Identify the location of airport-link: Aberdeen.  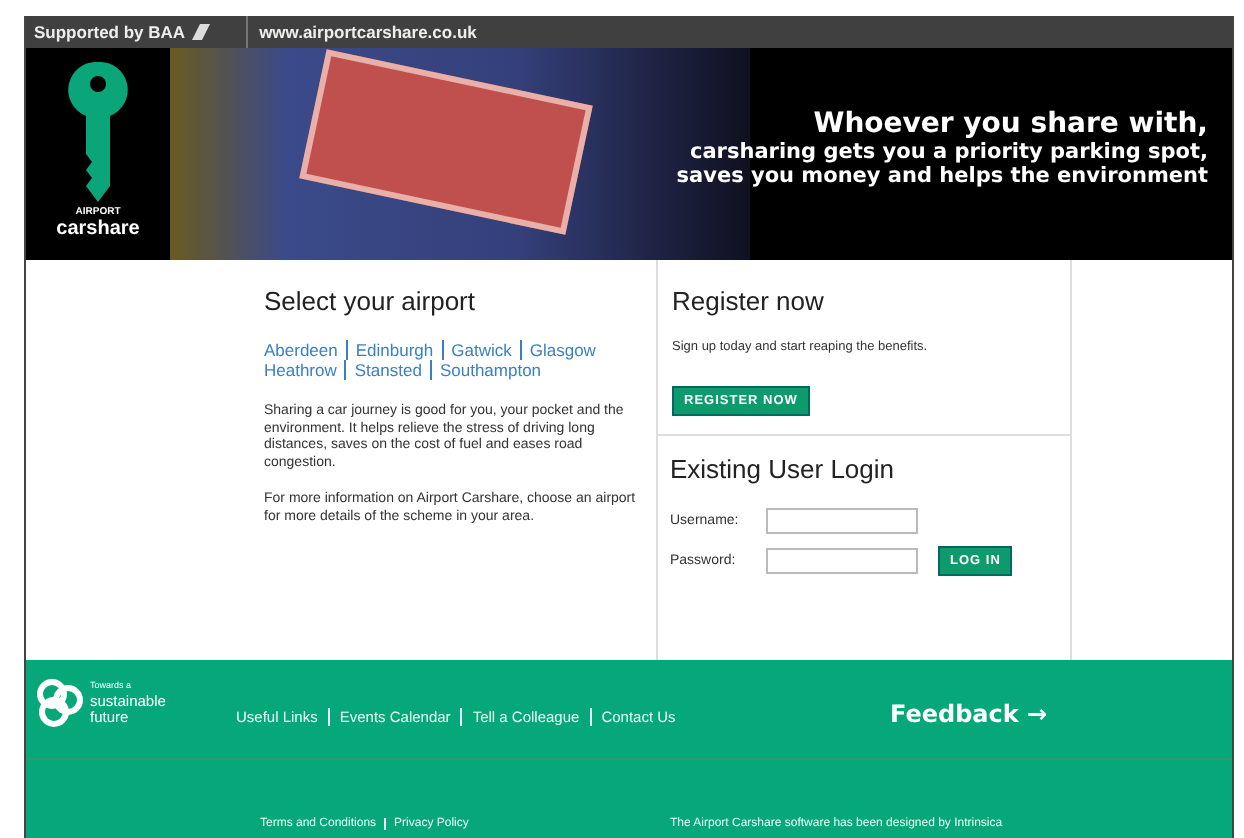
(305, 350).